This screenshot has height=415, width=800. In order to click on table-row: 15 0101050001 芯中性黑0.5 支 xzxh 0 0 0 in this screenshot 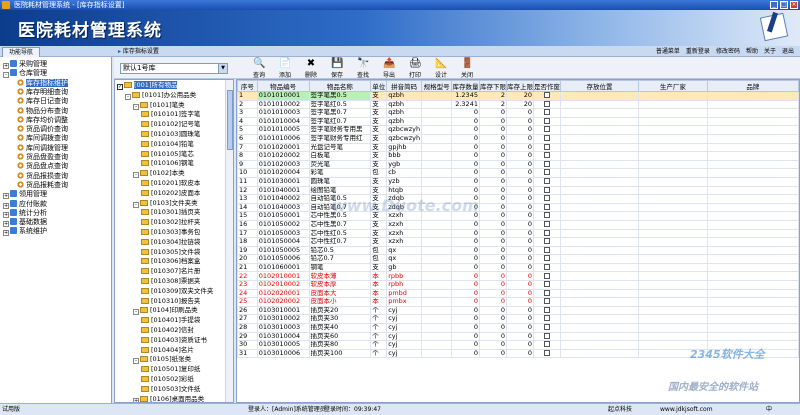, I will do `click(518, 216)`.